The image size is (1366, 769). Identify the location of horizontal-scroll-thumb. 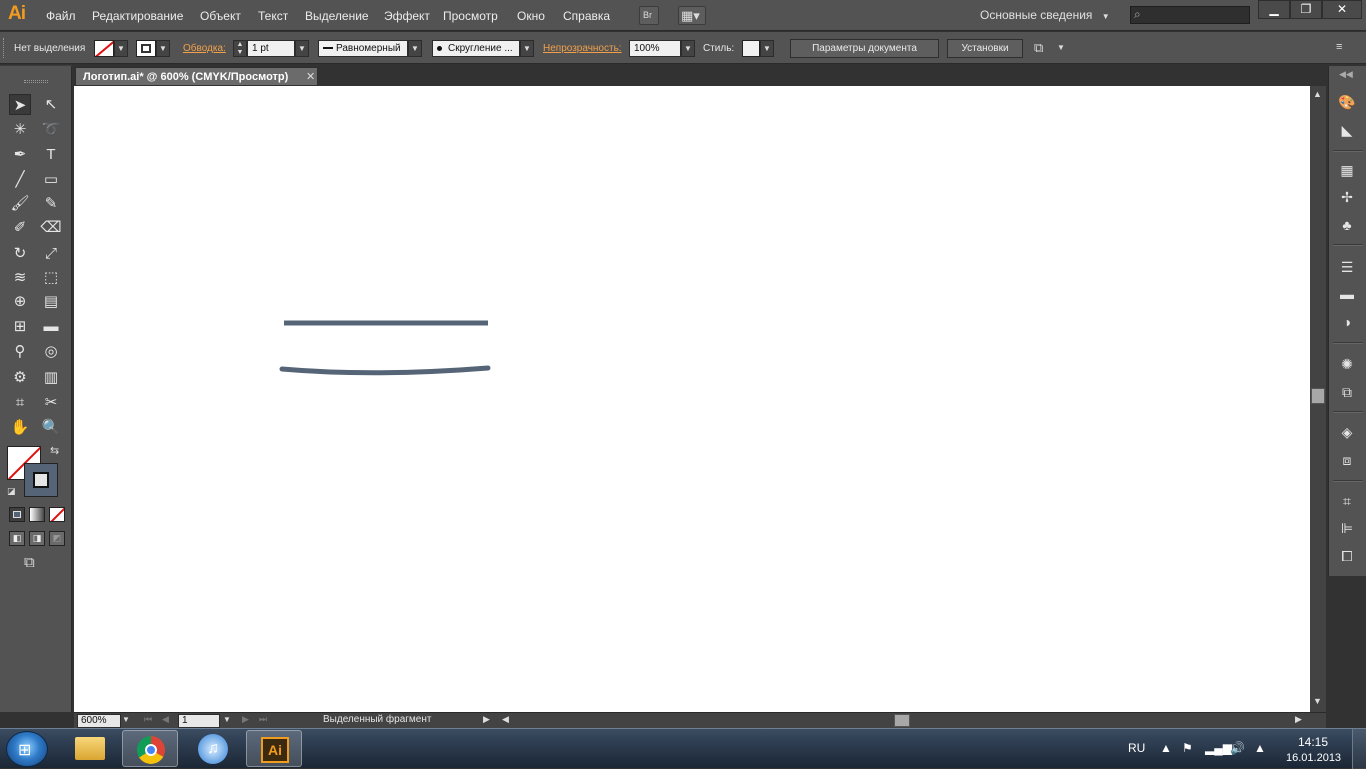
(902, 720).